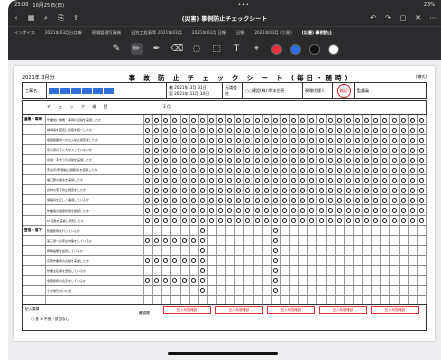 The height and width of the screenshot is (360, 441). I want to click on new-page-icon: ▢, so click(403, 18).